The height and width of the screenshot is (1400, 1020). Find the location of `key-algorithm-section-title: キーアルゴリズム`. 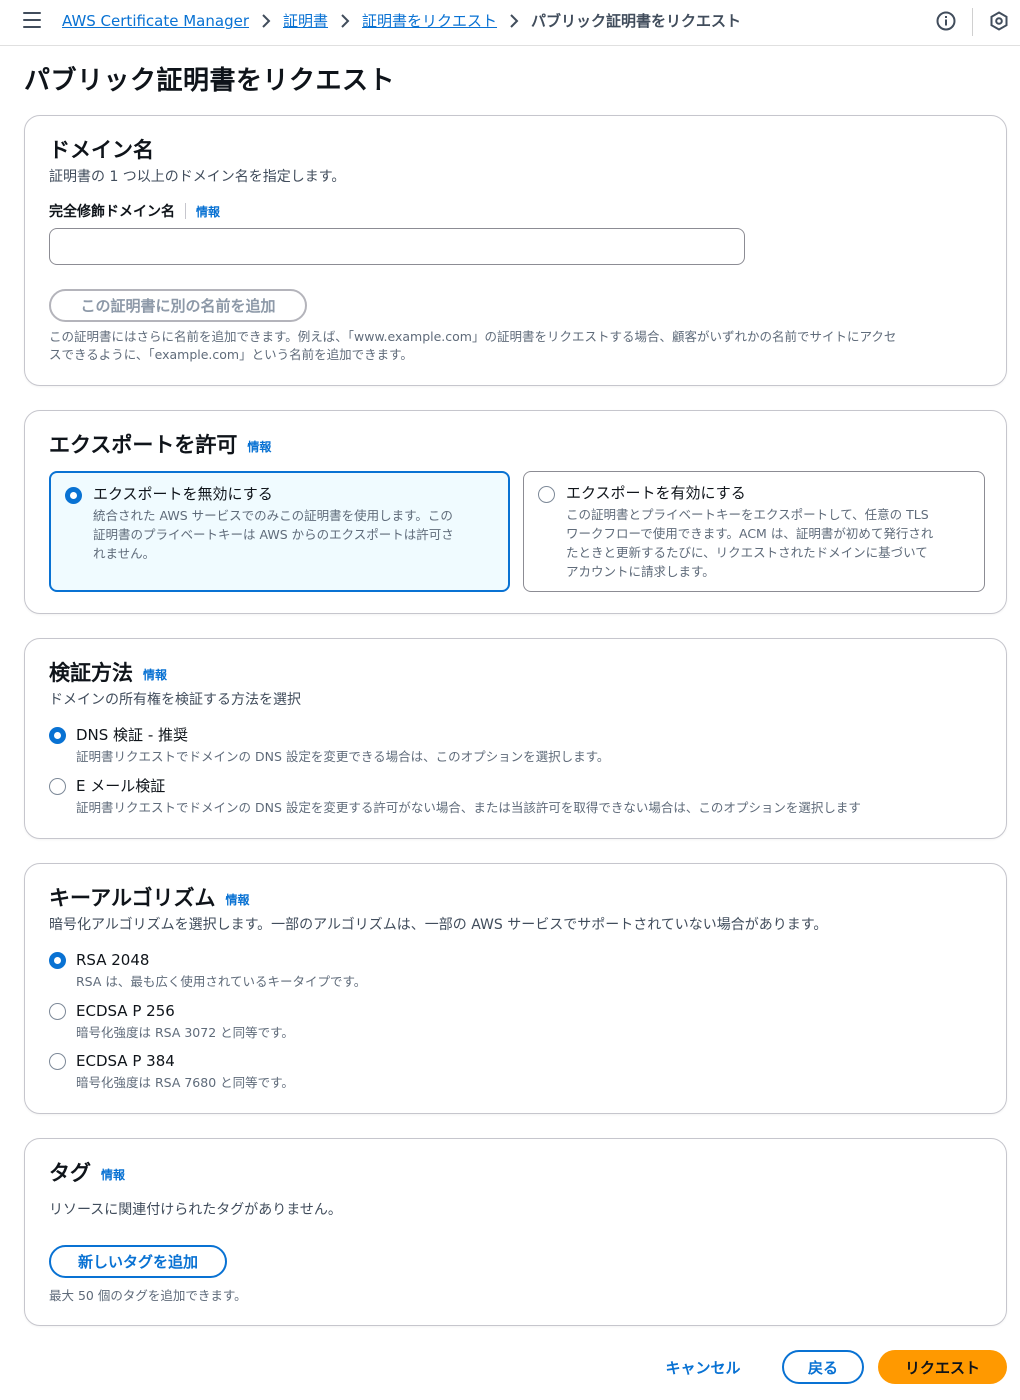

key-algorithm-section-title: キーアルゴリズム is located at coordinates (132, 898).